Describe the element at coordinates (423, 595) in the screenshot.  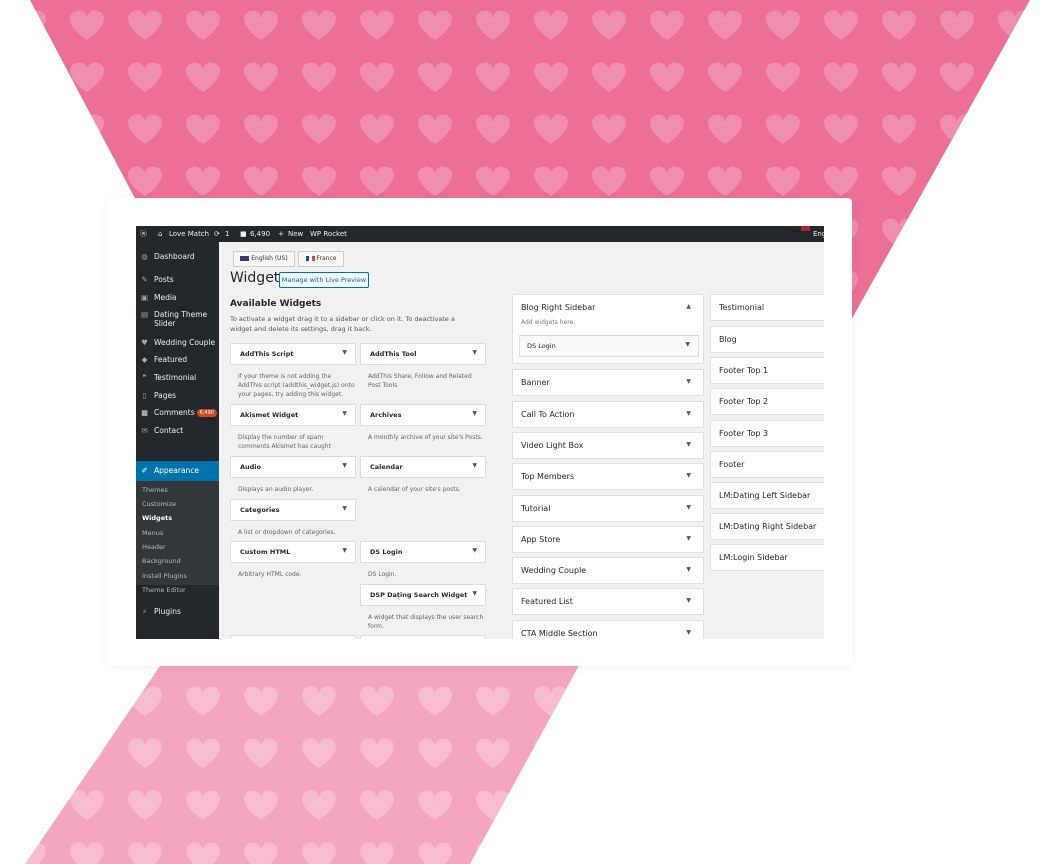
I see `widget-dsp-dating-search: DSP Dating Search Widget ▼` at that location.